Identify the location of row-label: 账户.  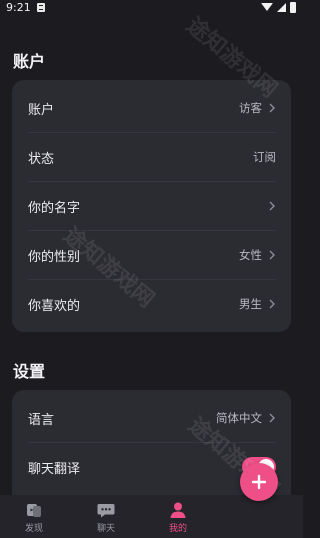
(41, 110).